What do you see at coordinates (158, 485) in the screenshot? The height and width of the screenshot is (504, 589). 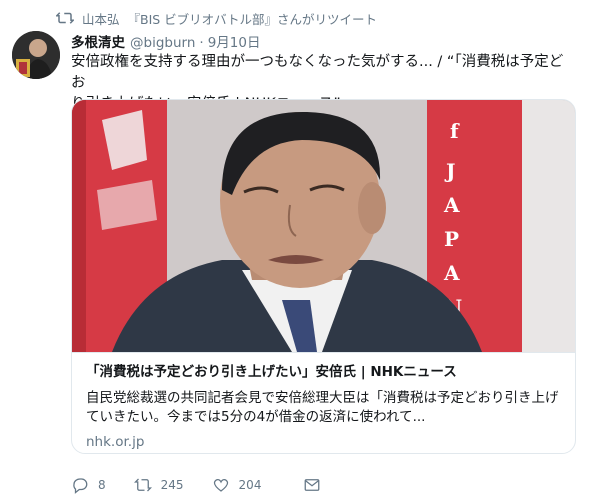 I see `retweet-button: 245` at bounding box center [158, 485].